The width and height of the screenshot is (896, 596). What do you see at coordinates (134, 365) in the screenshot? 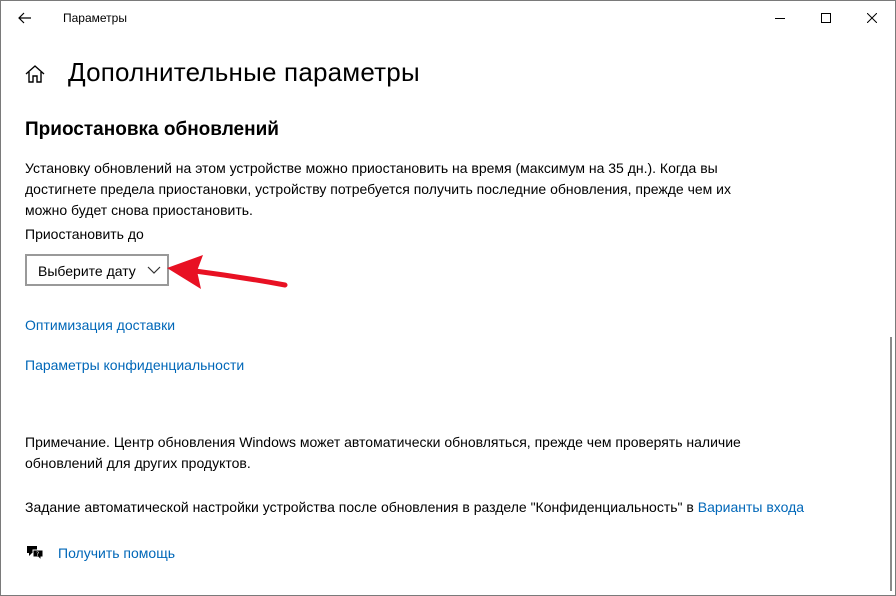
I see `privacy-settings-link: Параметры конфиденциальности` at bounding box center [134, 365].